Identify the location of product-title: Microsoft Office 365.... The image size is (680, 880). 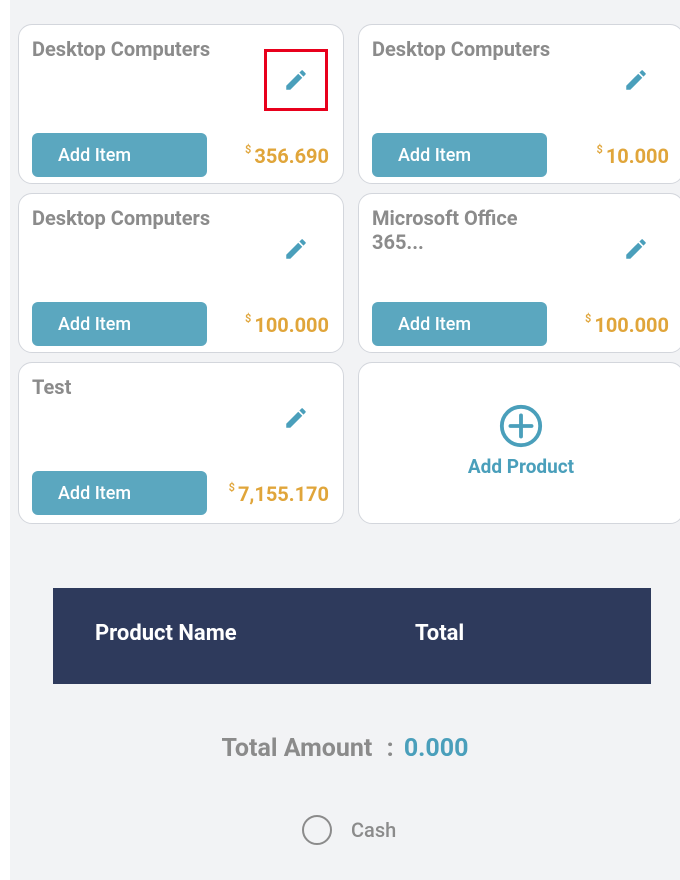
(445, 230).